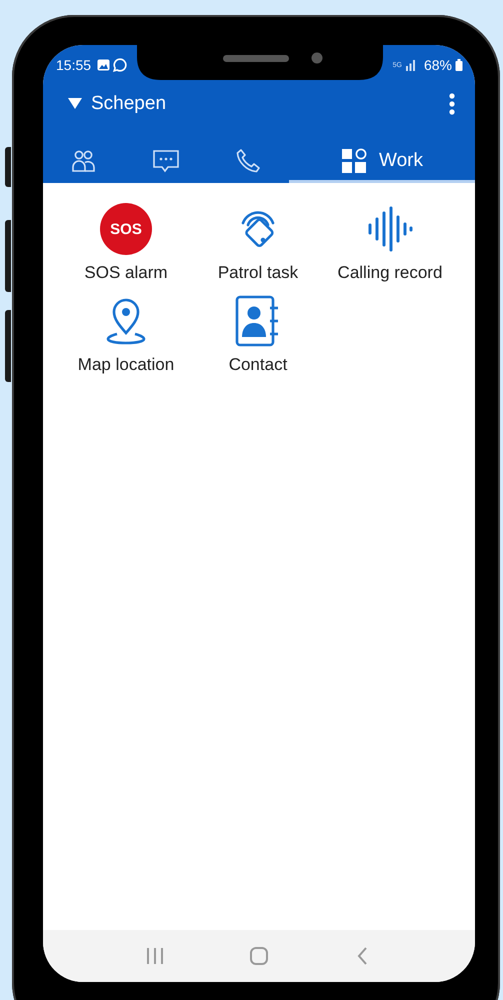  I want to click on app-shortcut: Calling record, so click(390, 243).